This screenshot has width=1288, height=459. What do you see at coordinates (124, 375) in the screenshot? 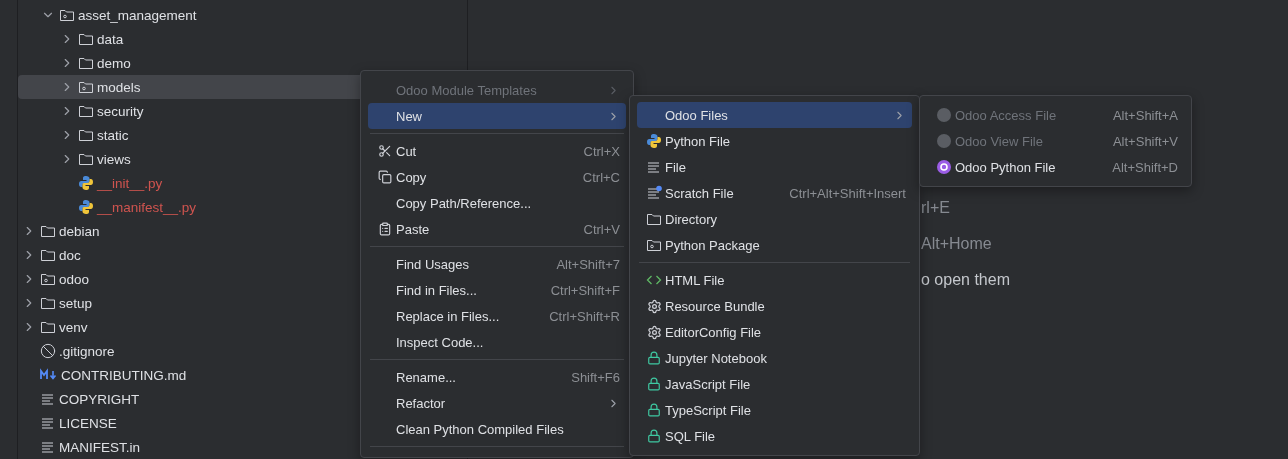
I see `tree-item-label: CONTRIBUTING.md` at bounding box center [124, 375].